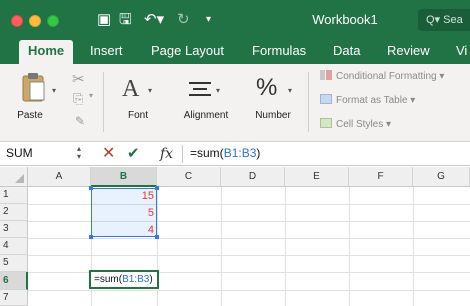 Image resolution: width=470 pixels, height=306 pixels. What do you see at coordinates (104, 20) in the screenshot?
I see `sidebar-toggle-icon: ▣` at bounding box center [104, 20].